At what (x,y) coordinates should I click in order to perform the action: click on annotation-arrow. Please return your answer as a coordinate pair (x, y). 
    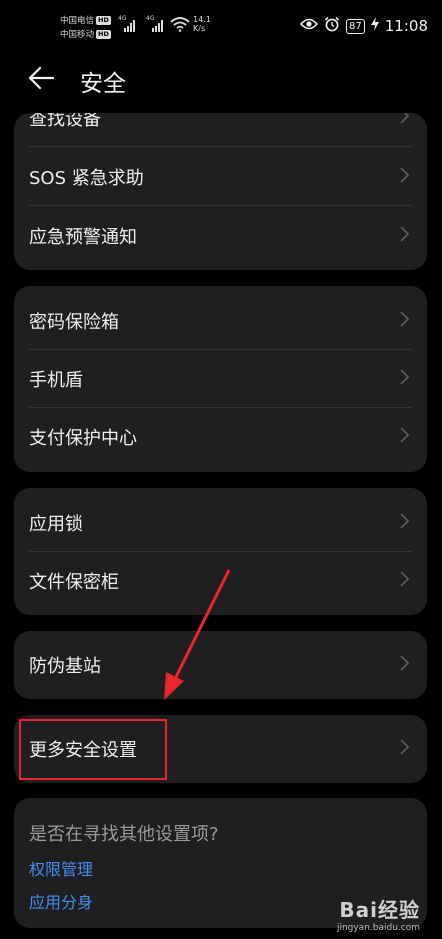
    Looking at the image, I should click on (197, 634).